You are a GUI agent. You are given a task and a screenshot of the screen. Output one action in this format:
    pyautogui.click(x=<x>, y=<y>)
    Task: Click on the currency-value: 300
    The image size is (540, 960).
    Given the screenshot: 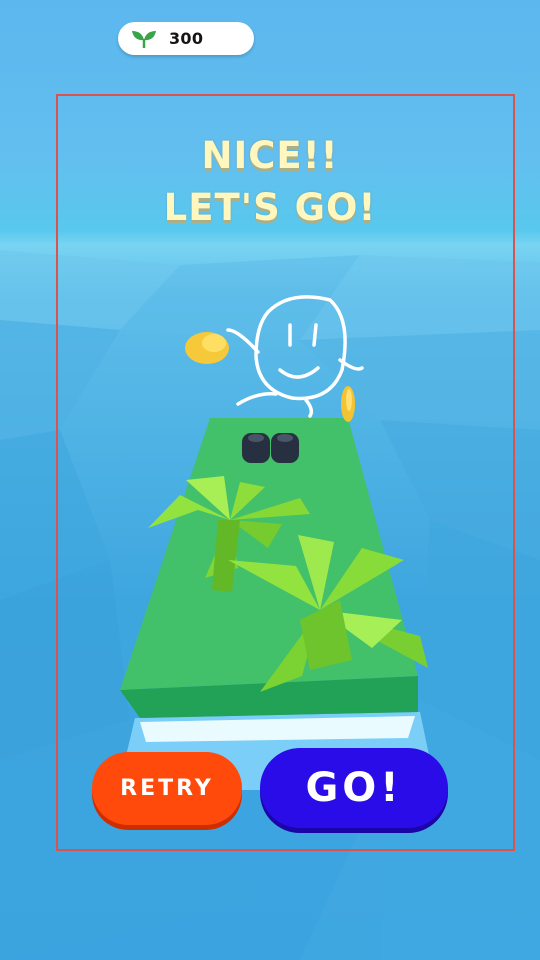 What is the action you would take?
    pyautogui.click(x=186, y=38)
    